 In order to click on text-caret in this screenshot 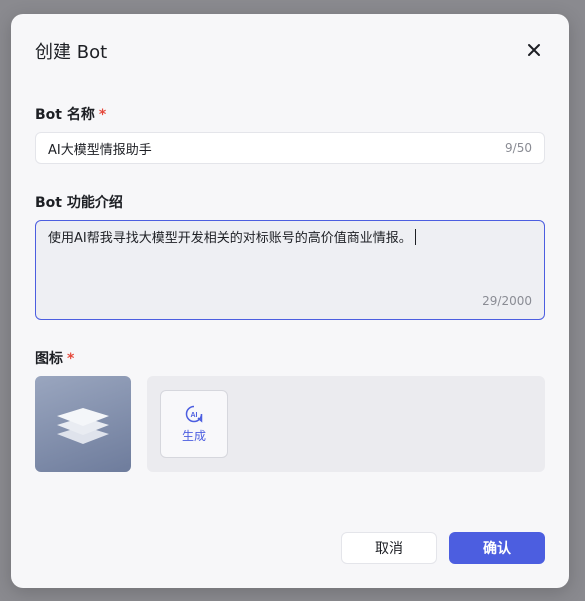, I will do `click(415, 237)`.